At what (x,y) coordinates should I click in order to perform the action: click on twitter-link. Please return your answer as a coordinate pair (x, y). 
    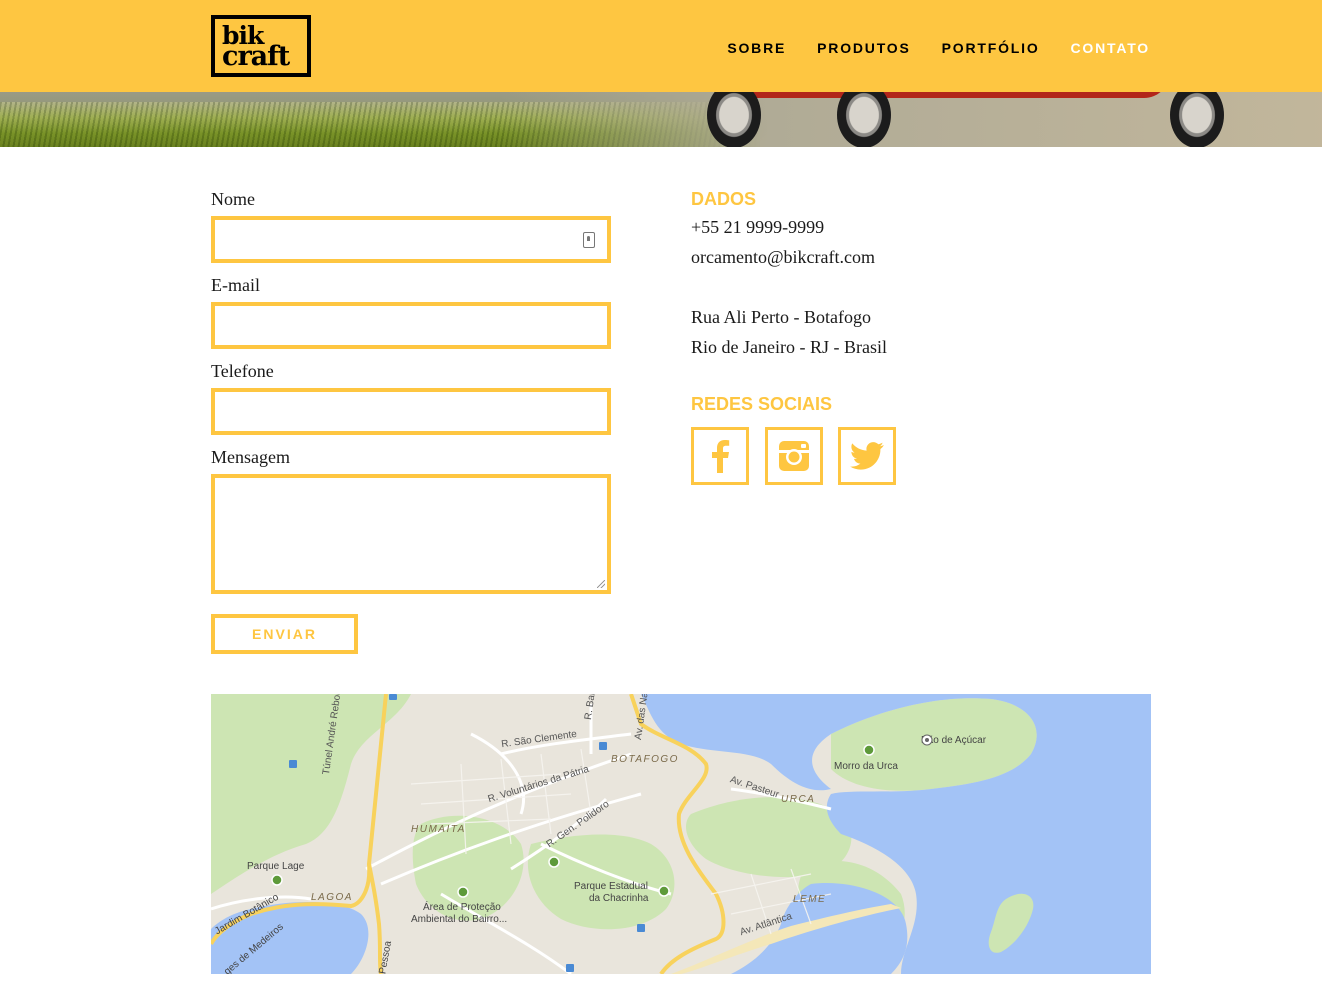
    Looking at the image, I should click on (867, 456).